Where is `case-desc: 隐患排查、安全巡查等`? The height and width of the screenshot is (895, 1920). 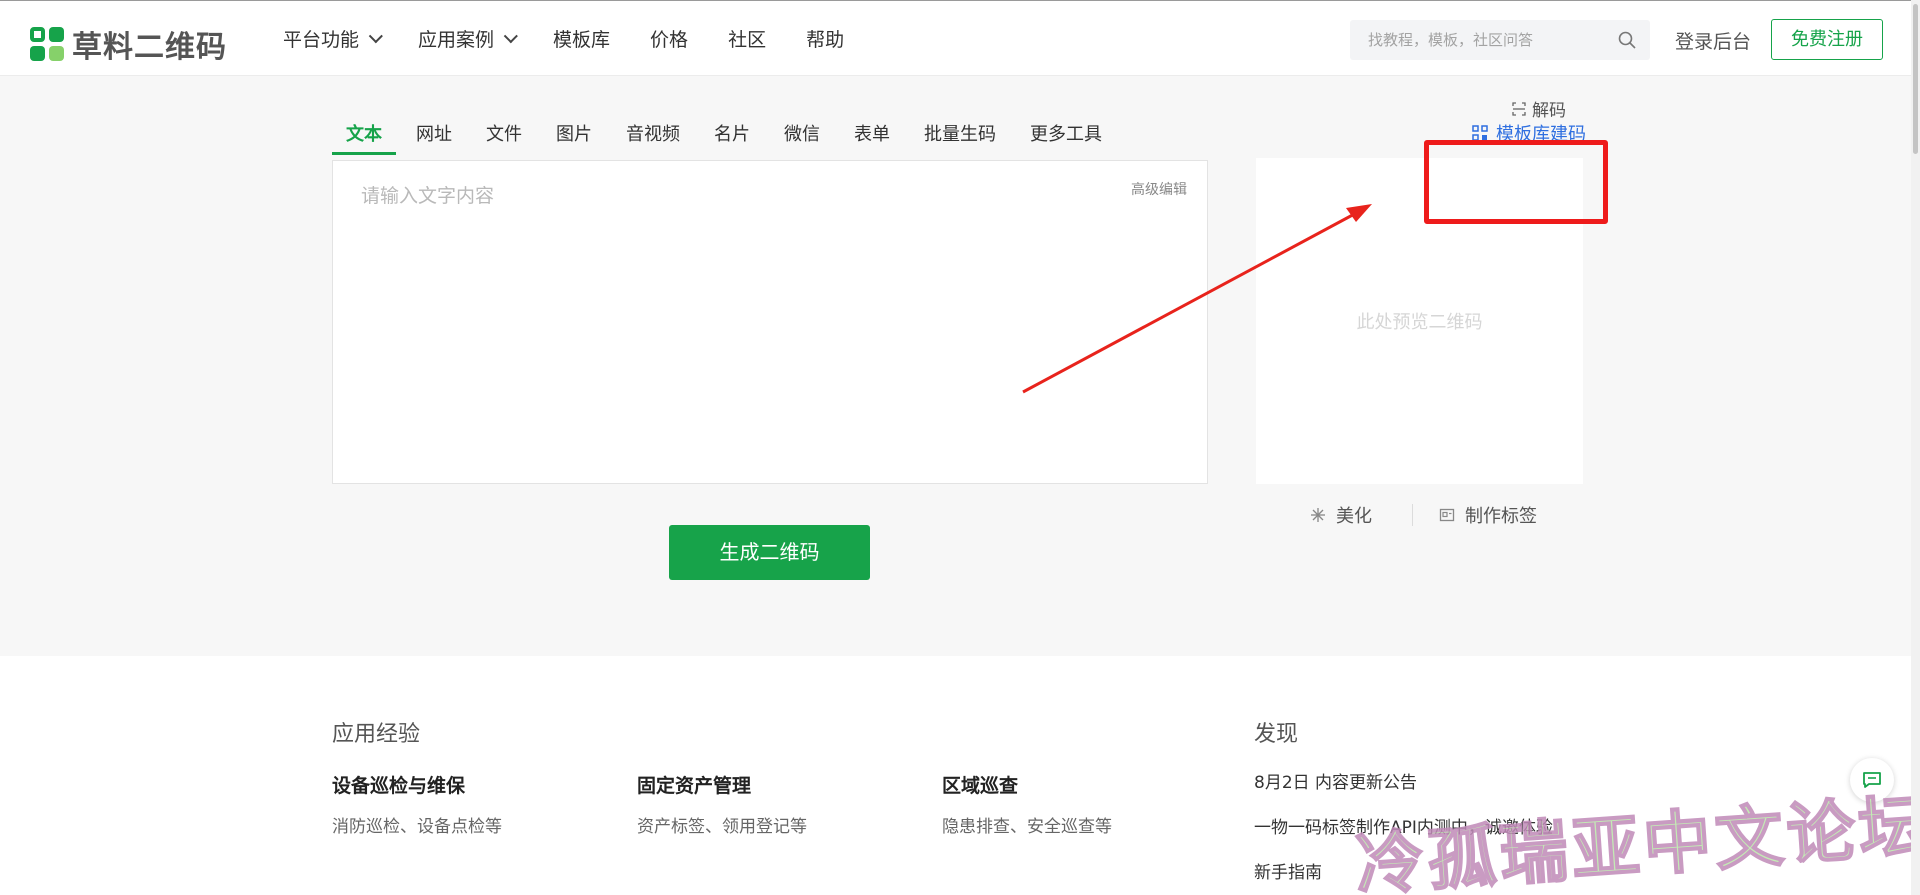
case-desc: 隐患排查、安全巡查等 is located at coordinates (1027, 827).